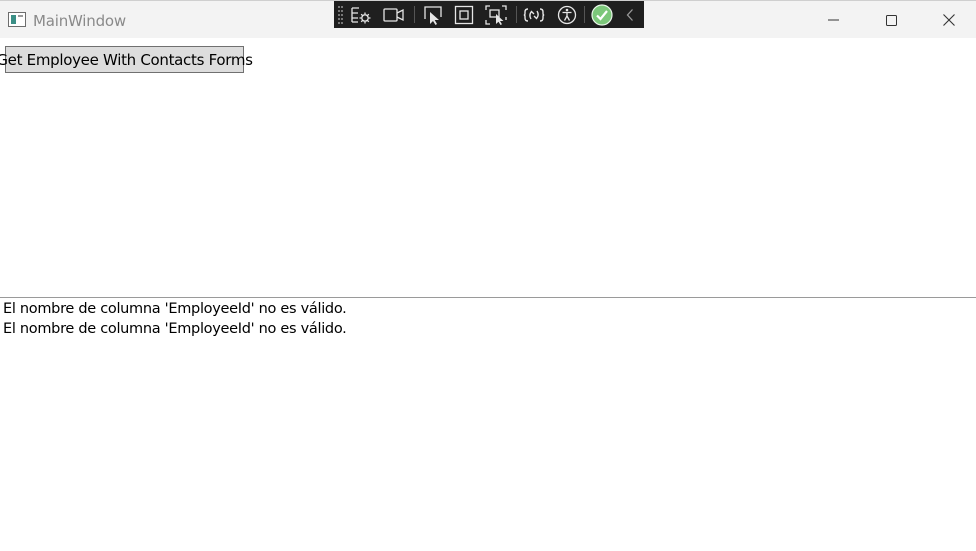 Image resolution: width=976 pixels, height=551 pixels. I want to click on status-ok-button, so click(602, 15).